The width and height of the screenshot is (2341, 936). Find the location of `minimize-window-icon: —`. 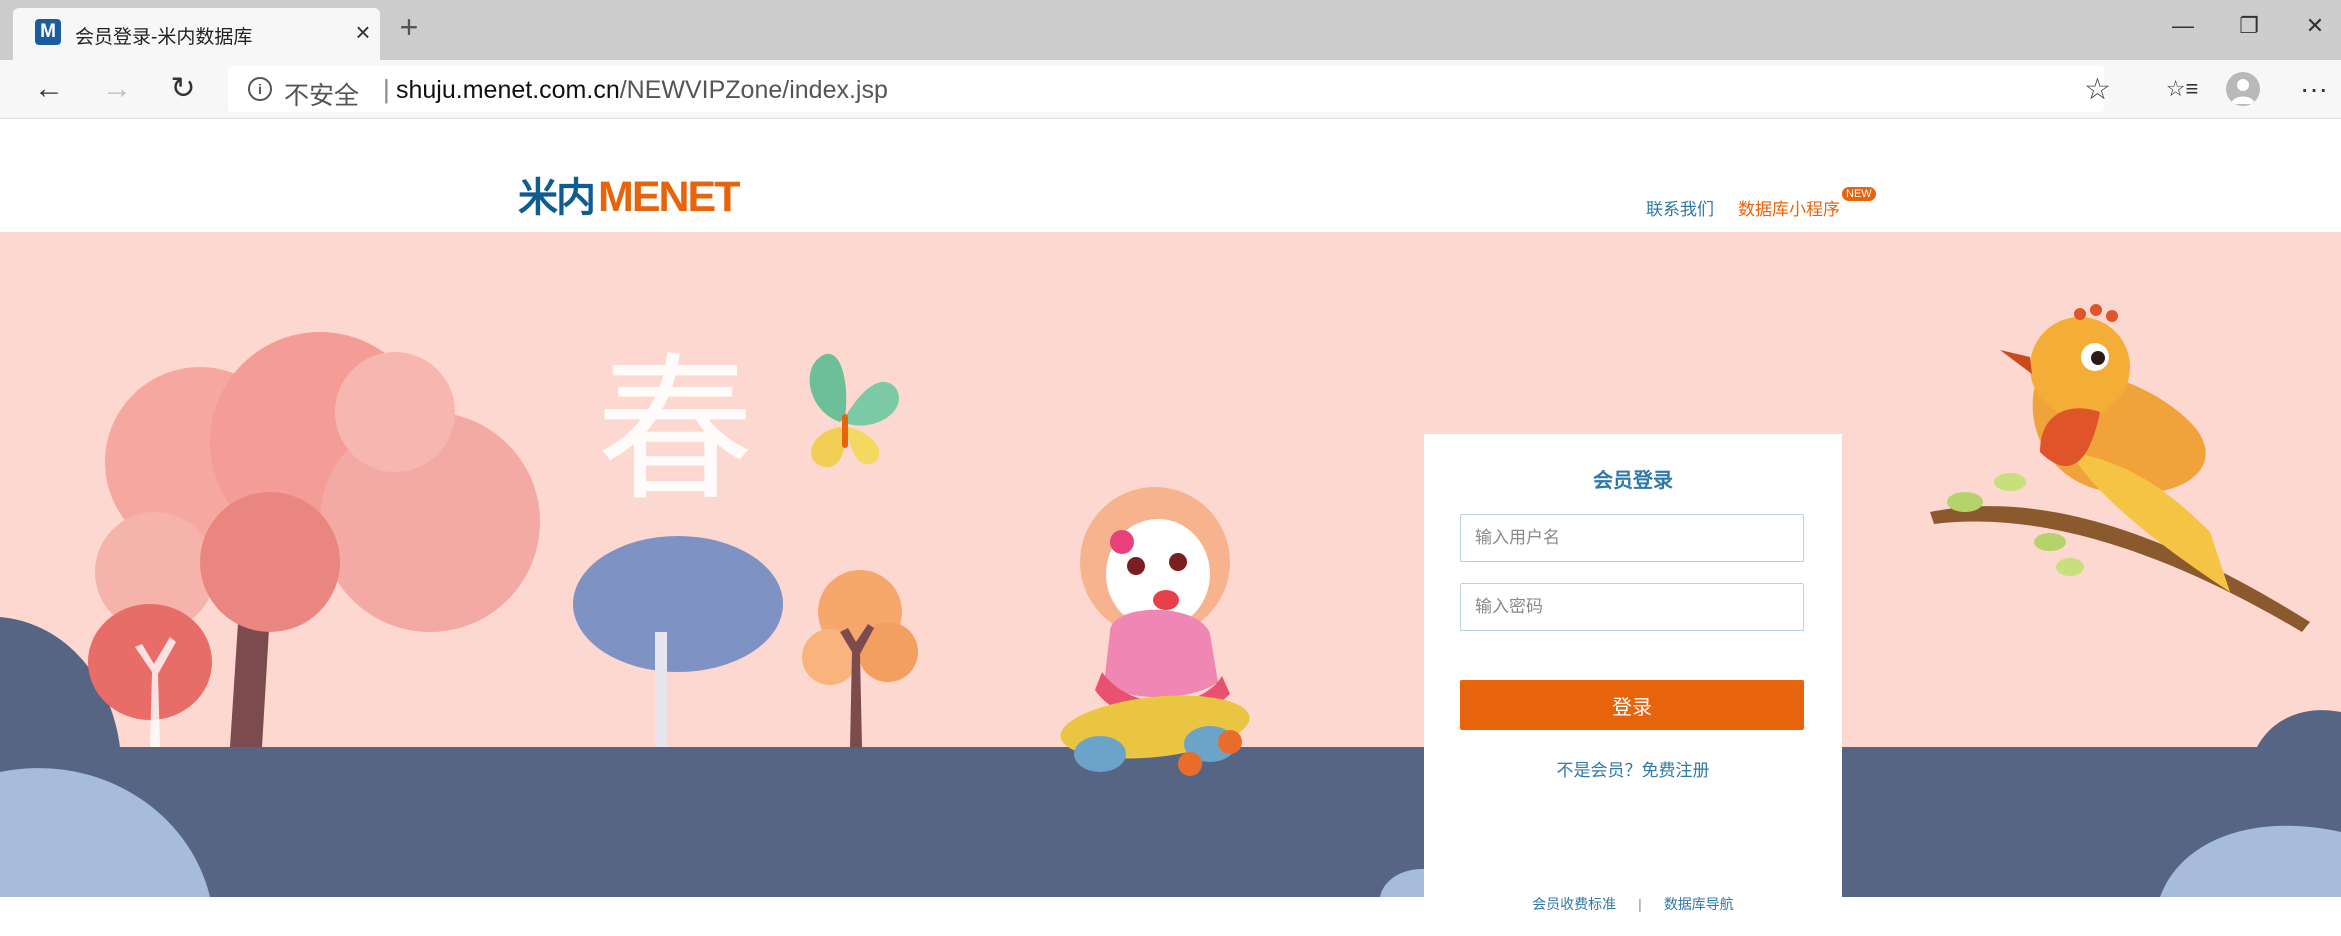

minimize-window-icon: — is located at coordinates (2183, 26).